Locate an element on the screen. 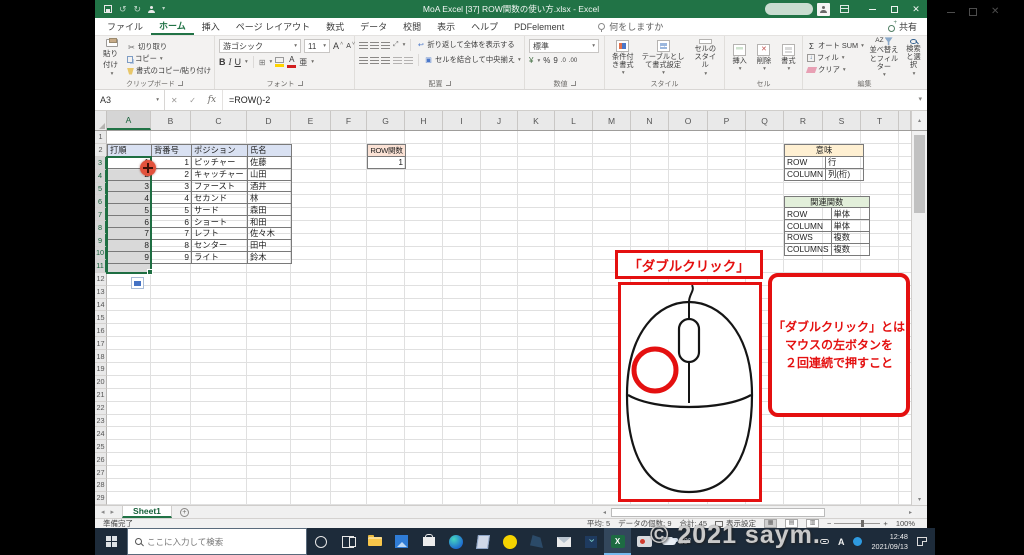 The width and height of the screenshot is (1024, 555). undo-icon: ↺ is located at coordinates (123, 9).